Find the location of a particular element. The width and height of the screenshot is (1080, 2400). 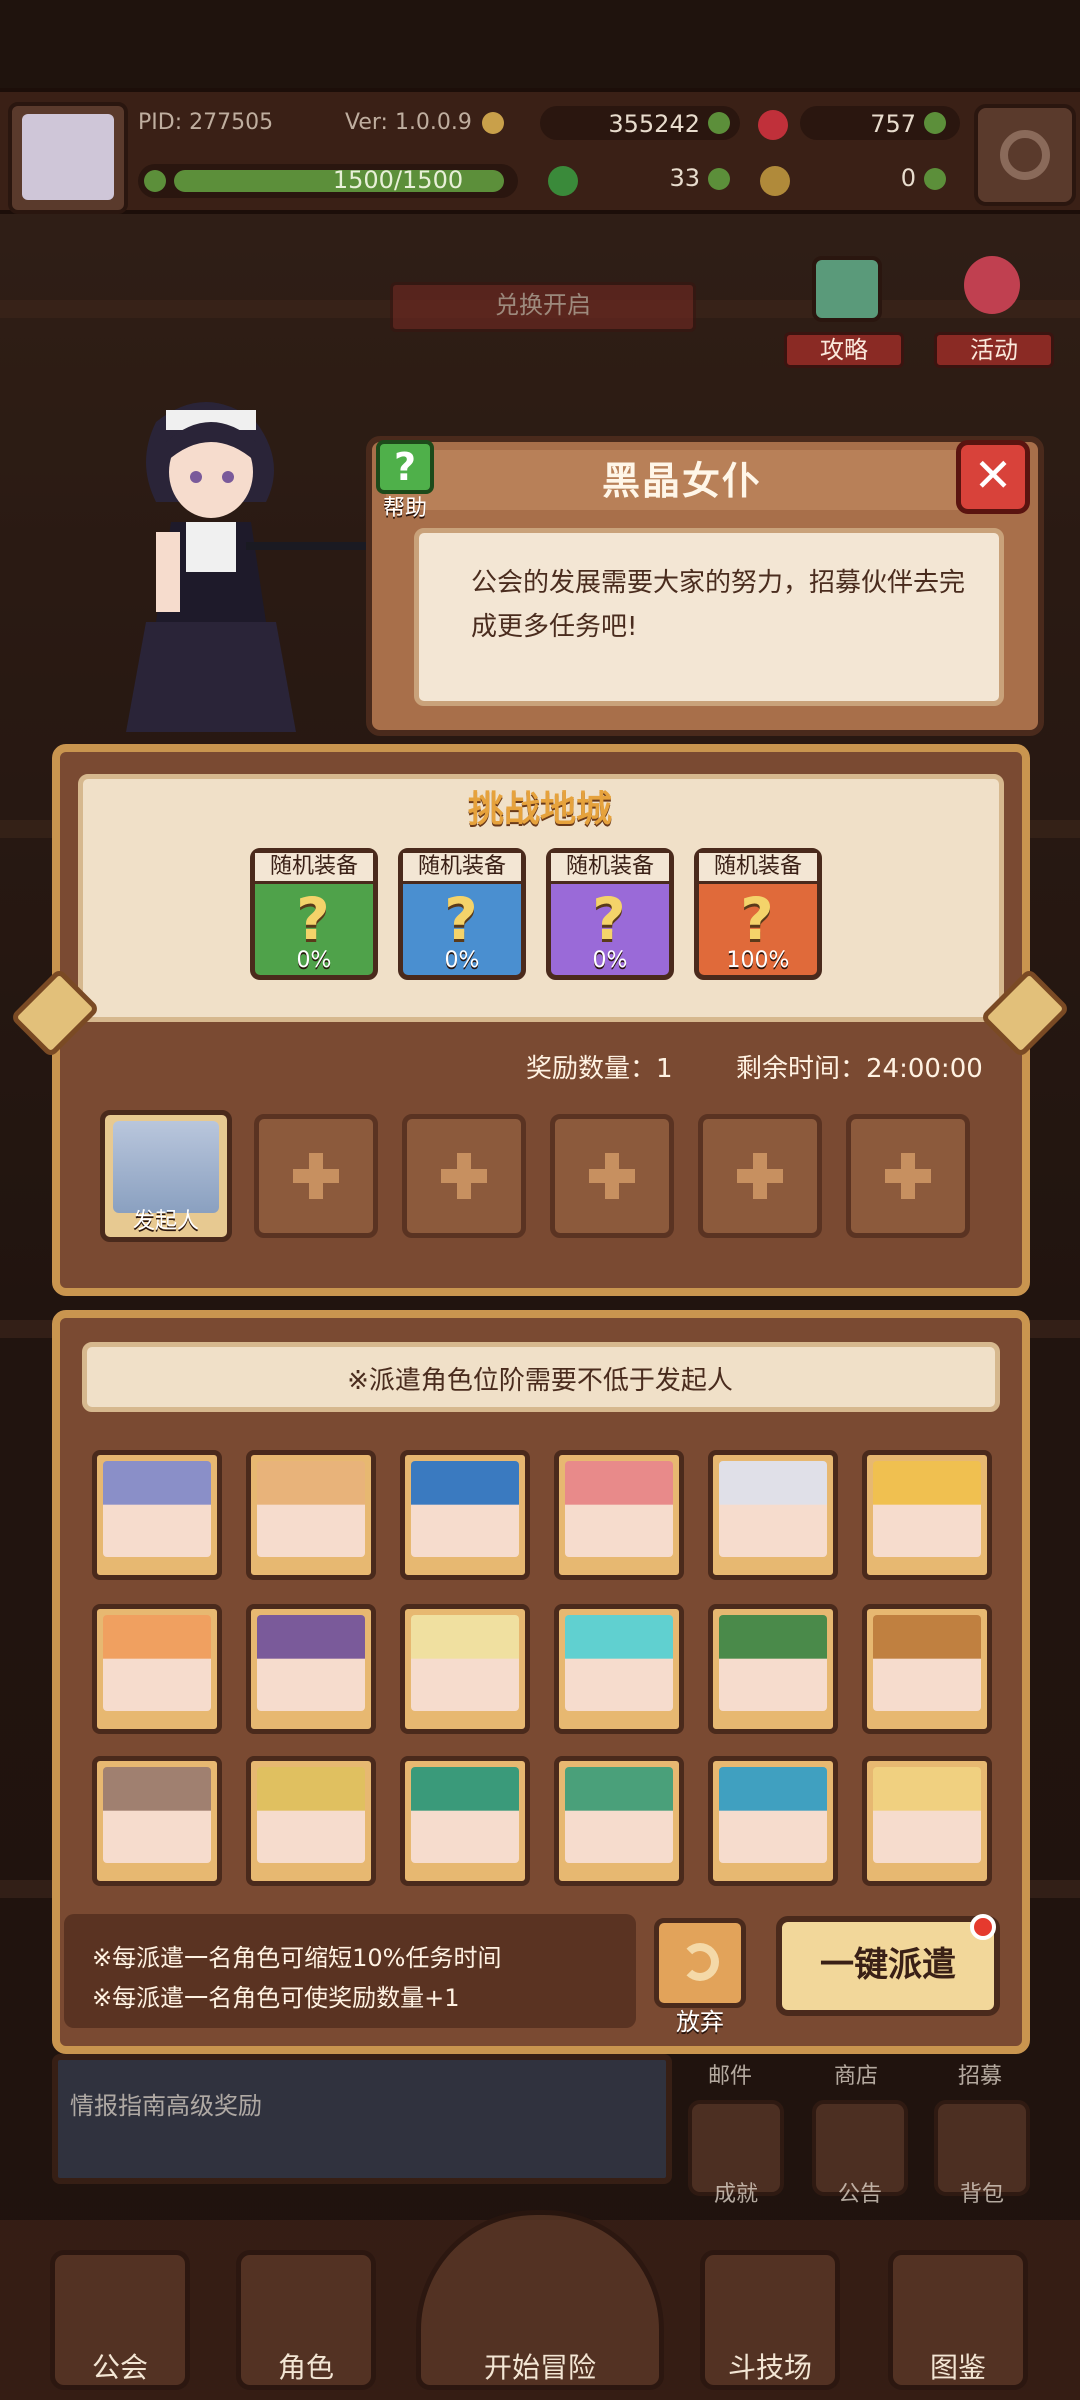

gold-add-icon is located at coordinates (719, 123).